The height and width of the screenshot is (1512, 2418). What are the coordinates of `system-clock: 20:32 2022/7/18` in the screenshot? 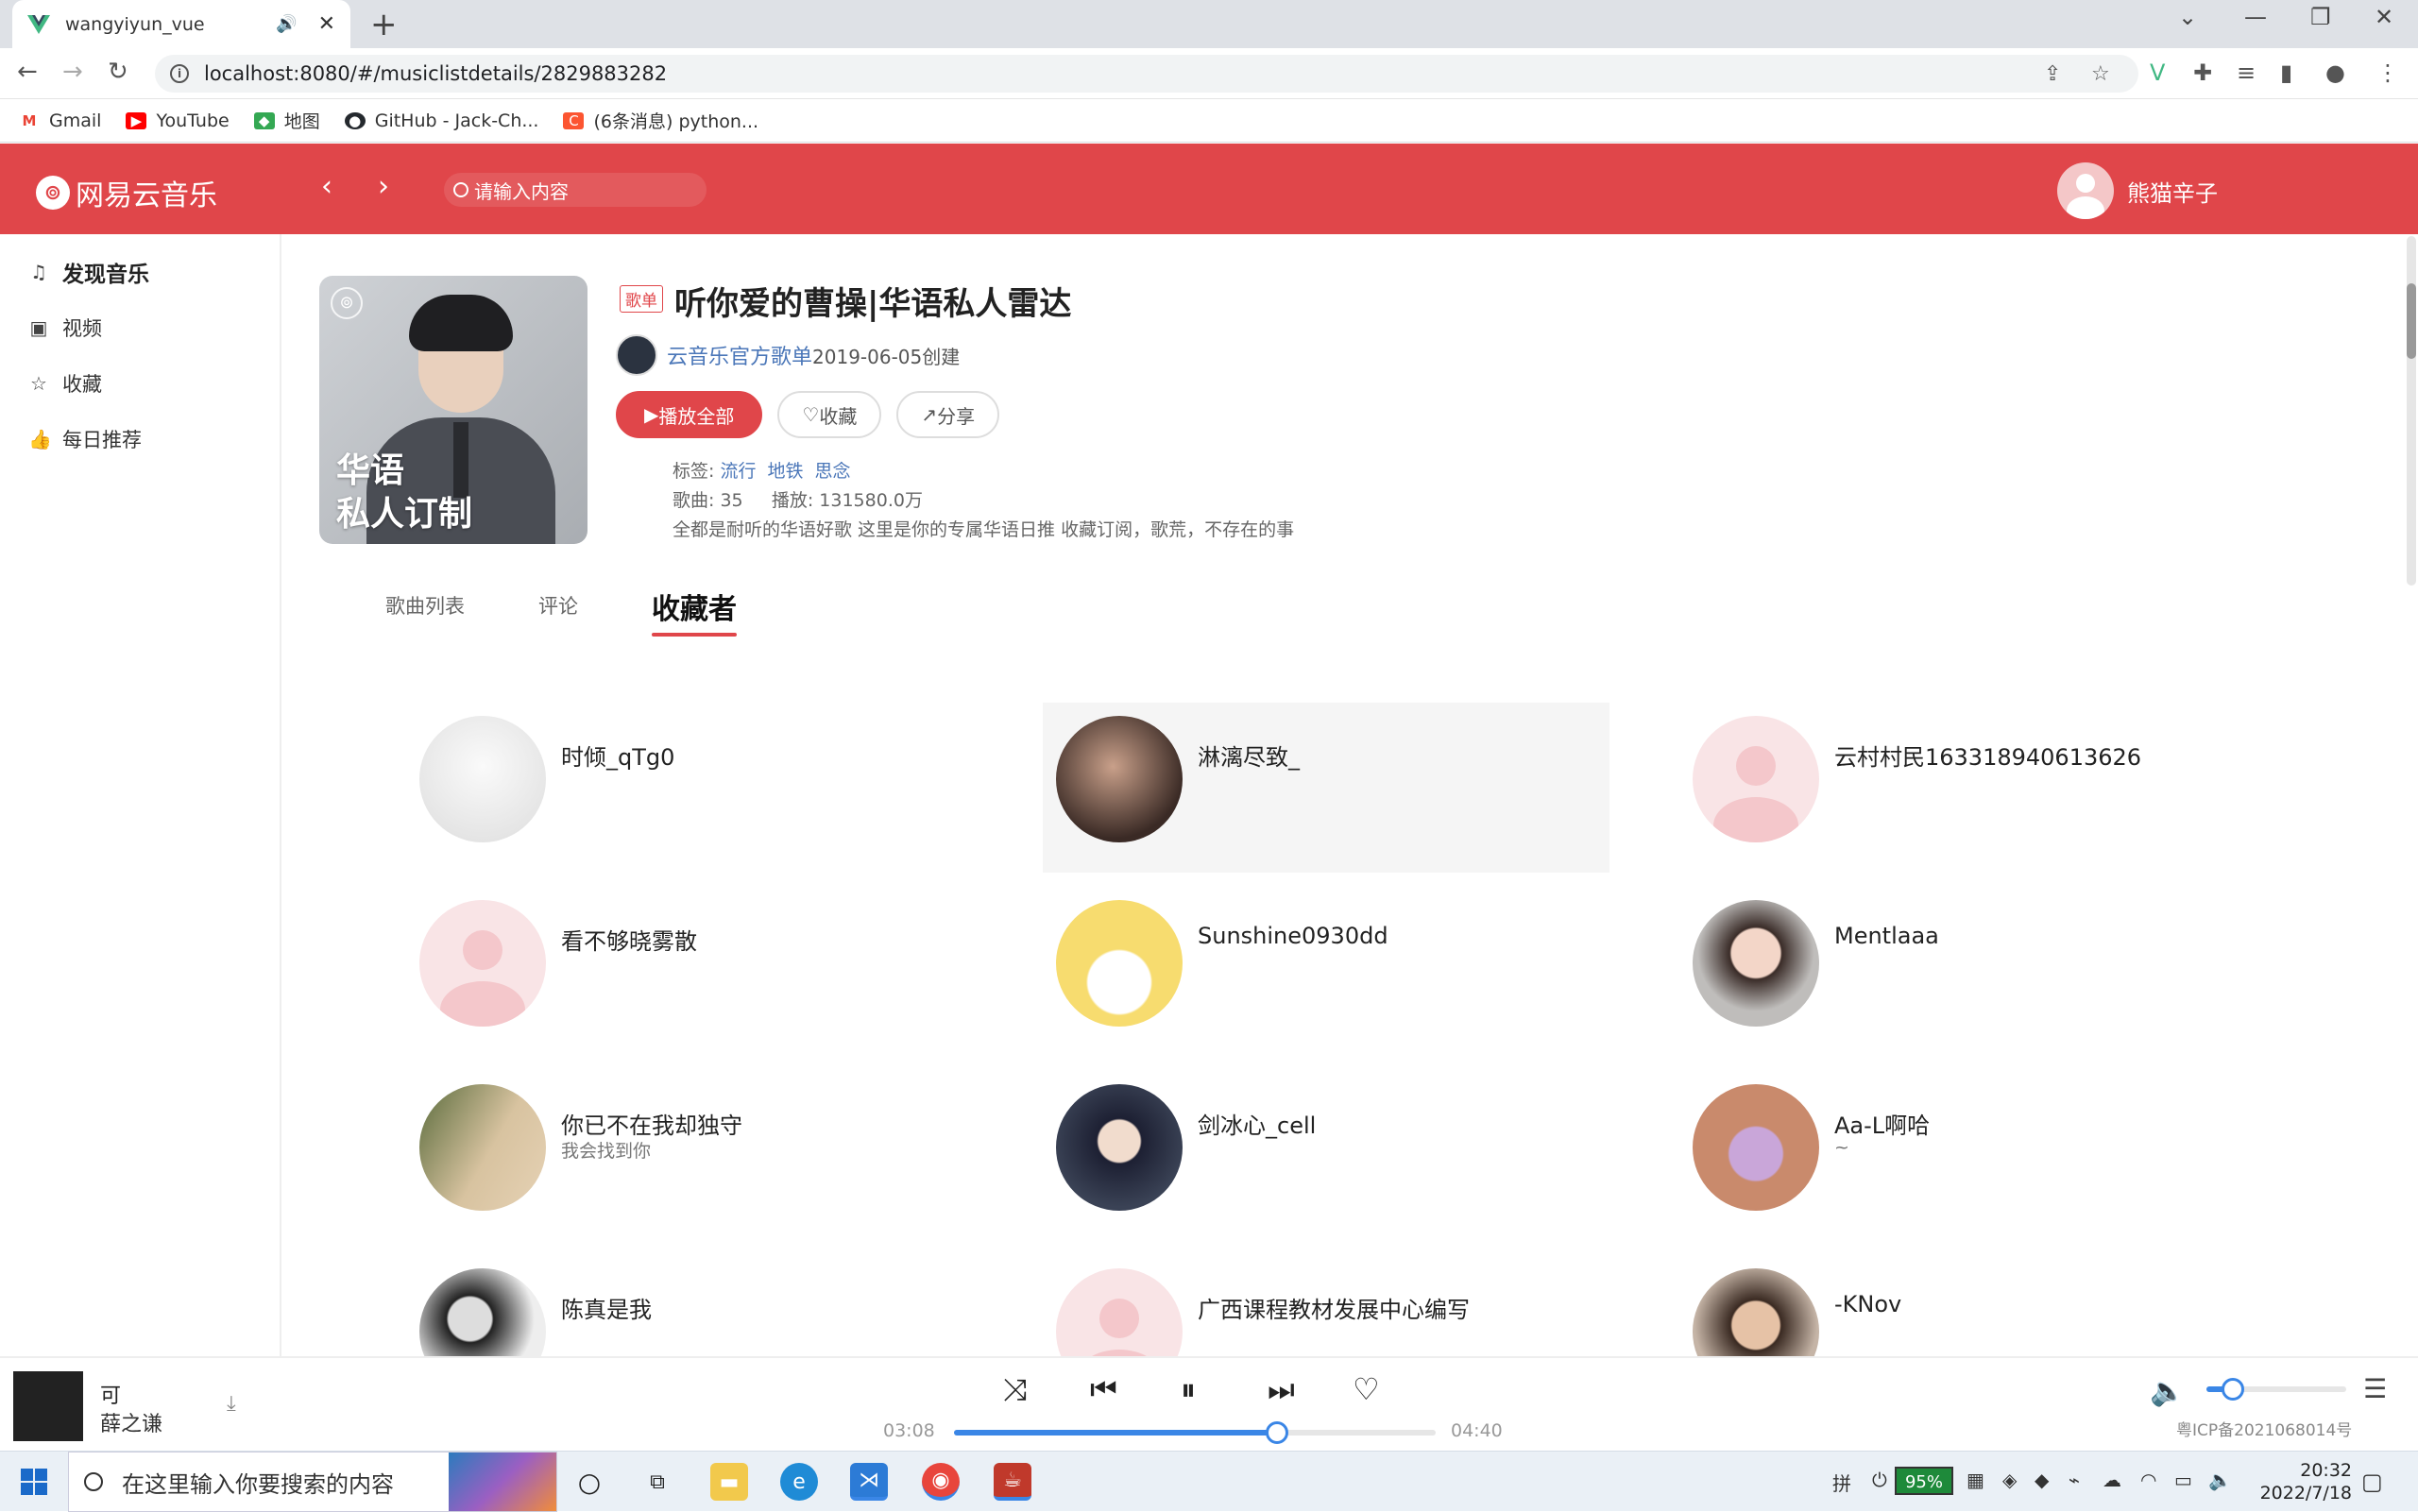 It's located at (2296, 1482).